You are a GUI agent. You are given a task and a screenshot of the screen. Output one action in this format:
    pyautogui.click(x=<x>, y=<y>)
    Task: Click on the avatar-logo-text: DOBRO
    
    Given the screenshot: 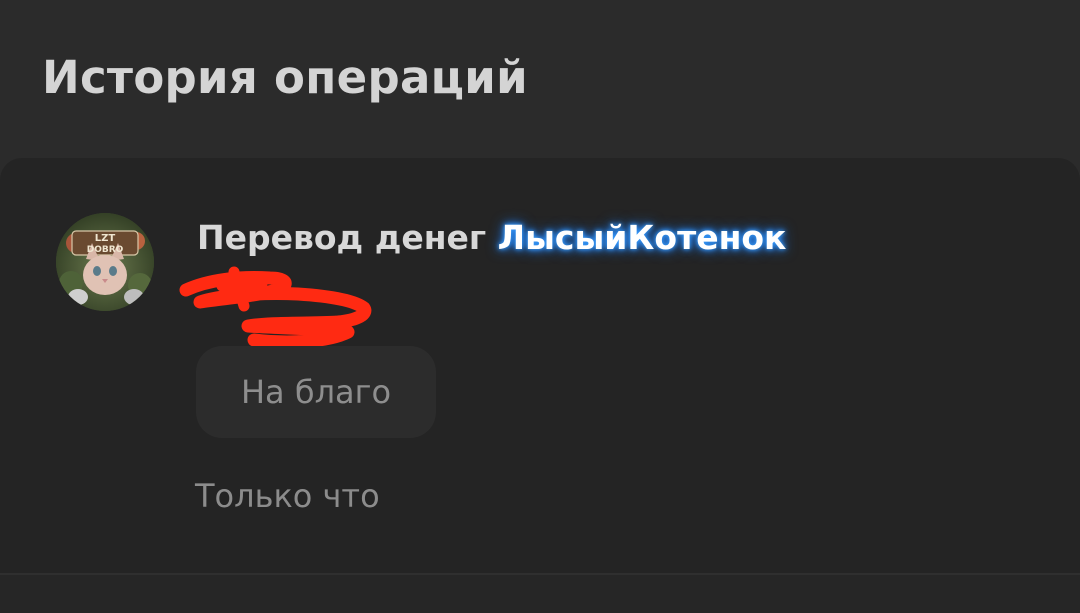 What is the action you would take?
    pyautogui.click(x=105, y=250)
    